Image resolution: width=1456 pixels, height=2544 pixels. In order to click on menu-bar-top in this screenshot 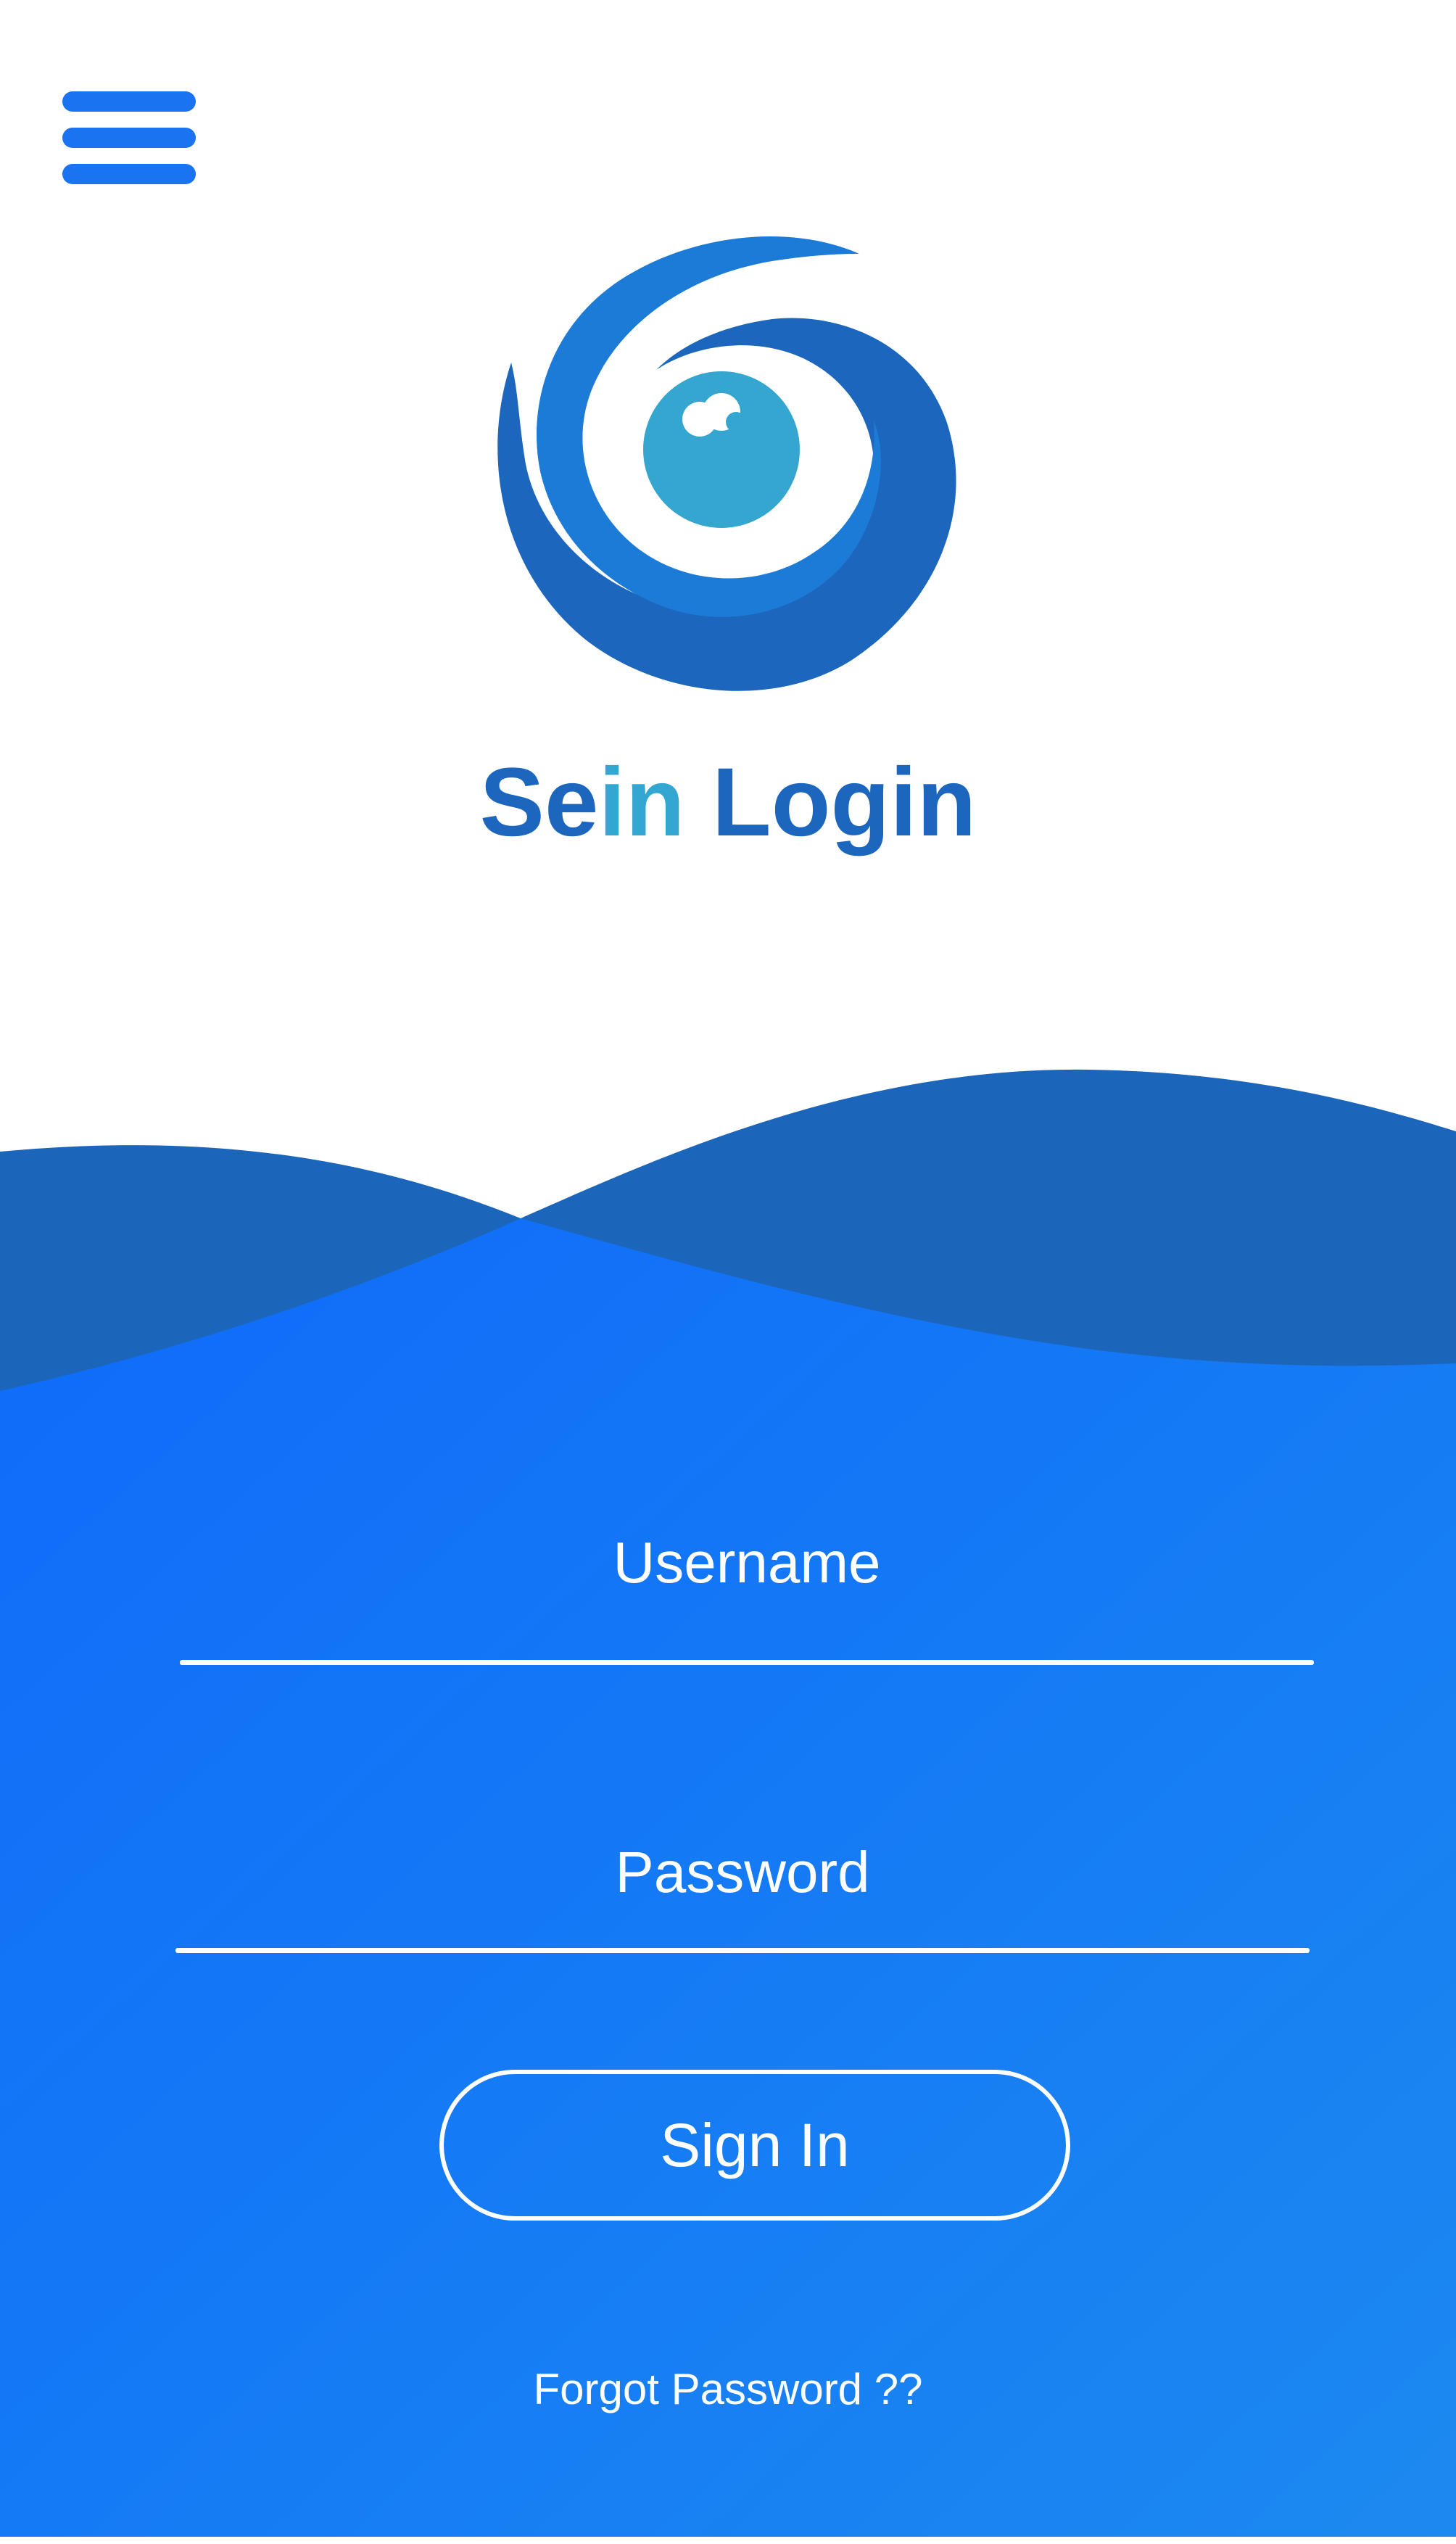, I will do `click(129, 102)`.